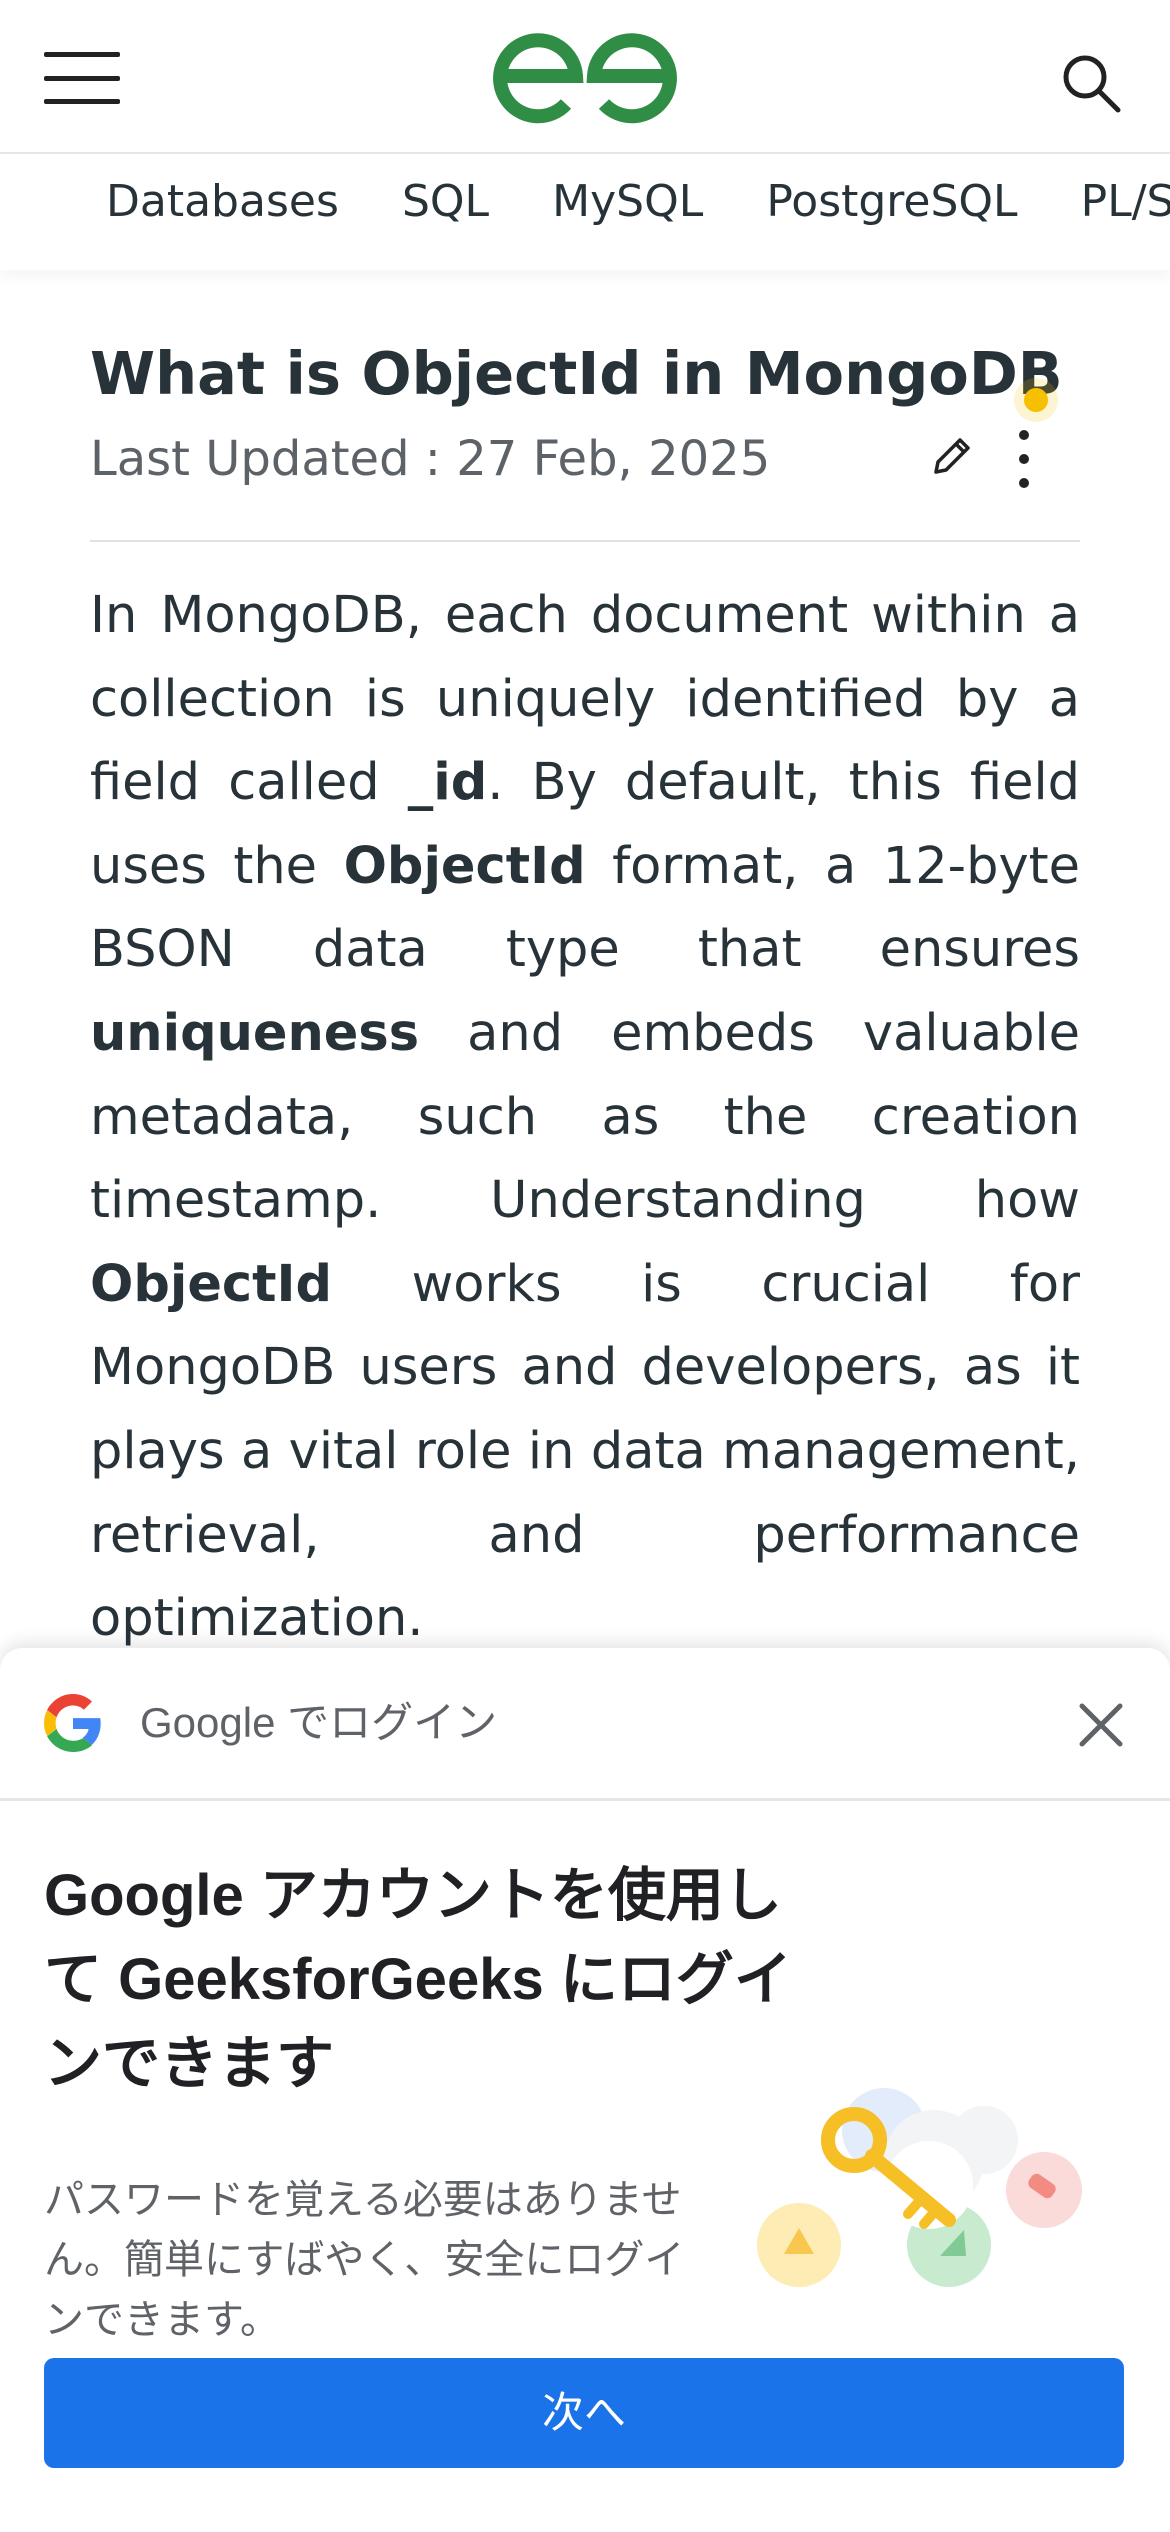  Describe the element at coordinates (891, 201) in the screenshot. I see `subnav-item-postgresql: PostgreSQL` at that location.